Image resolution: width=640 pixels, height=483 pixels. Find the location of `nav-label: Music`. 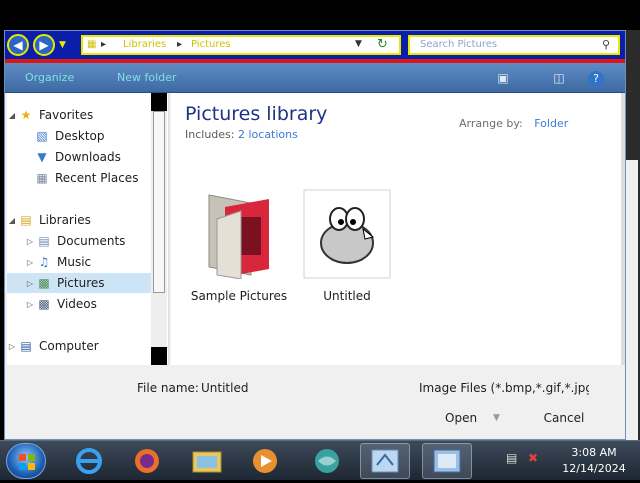

nav-label: Music is located at coordinates (74, 262).